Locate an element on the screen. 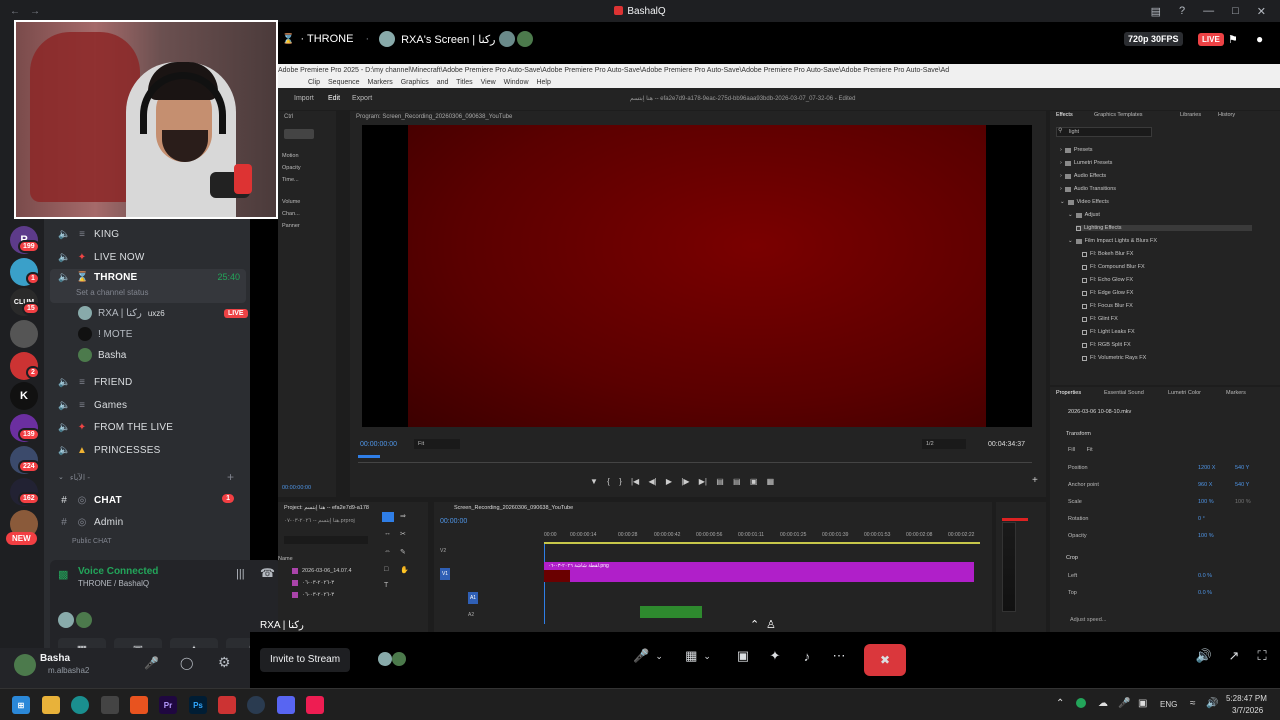 Image resolution: width=1280 pixels, height=720 pixels. resolution-dropdown: 1/2 is located at coordinates (944, 444).